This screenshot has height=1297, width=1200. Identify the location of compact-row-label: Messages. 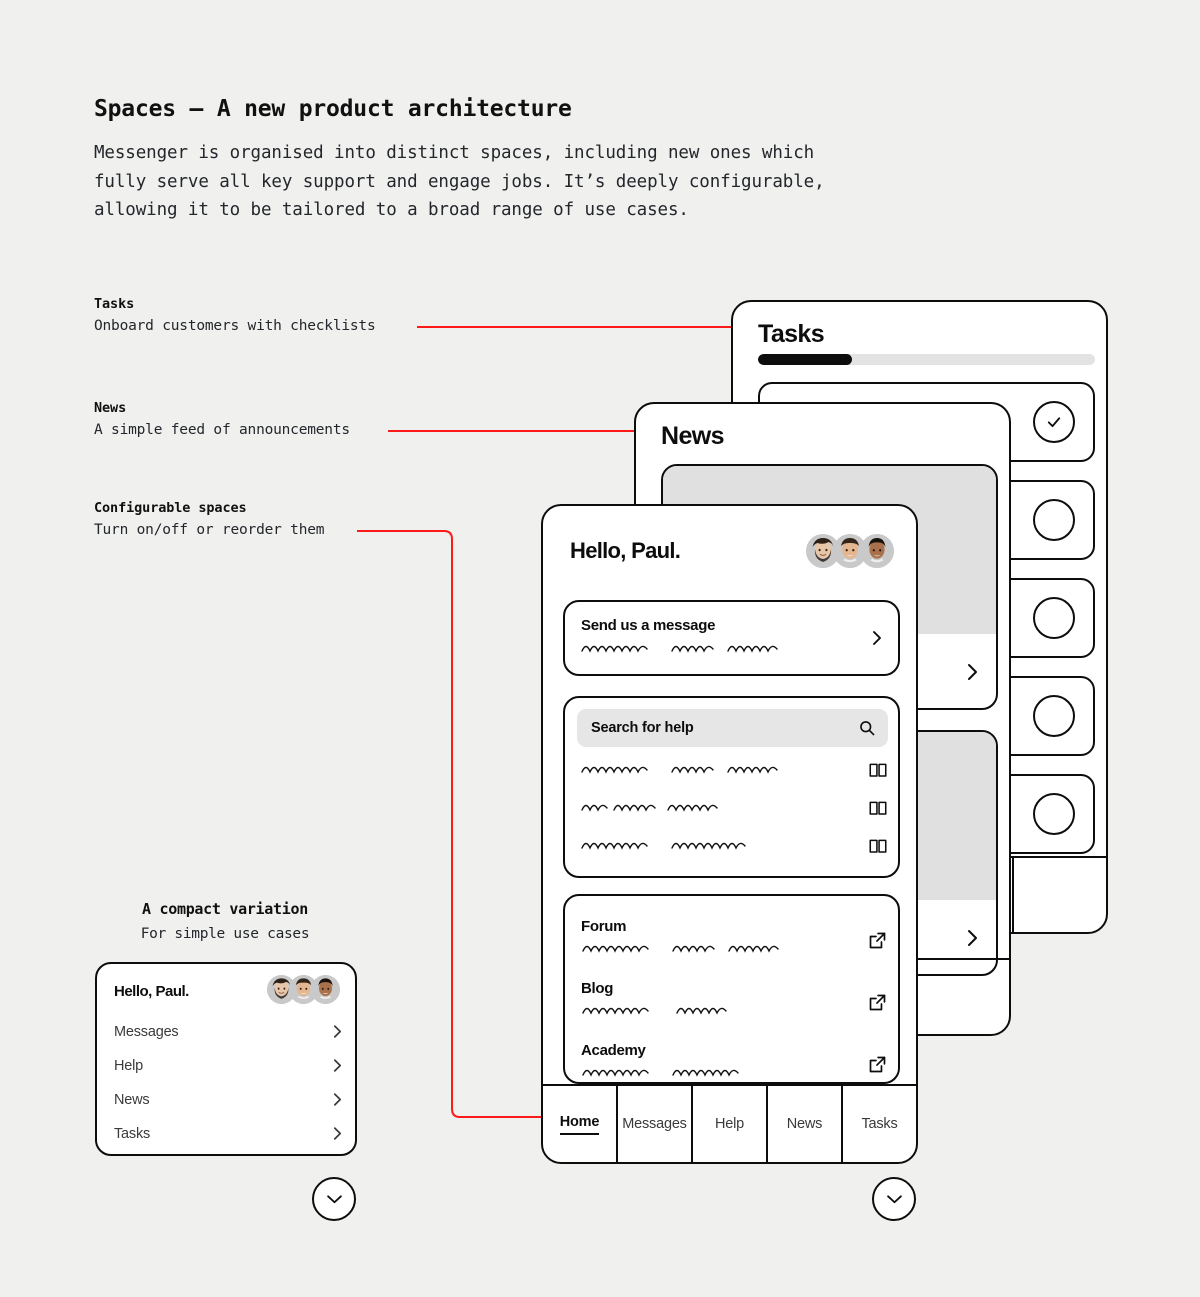
(146, 1032).